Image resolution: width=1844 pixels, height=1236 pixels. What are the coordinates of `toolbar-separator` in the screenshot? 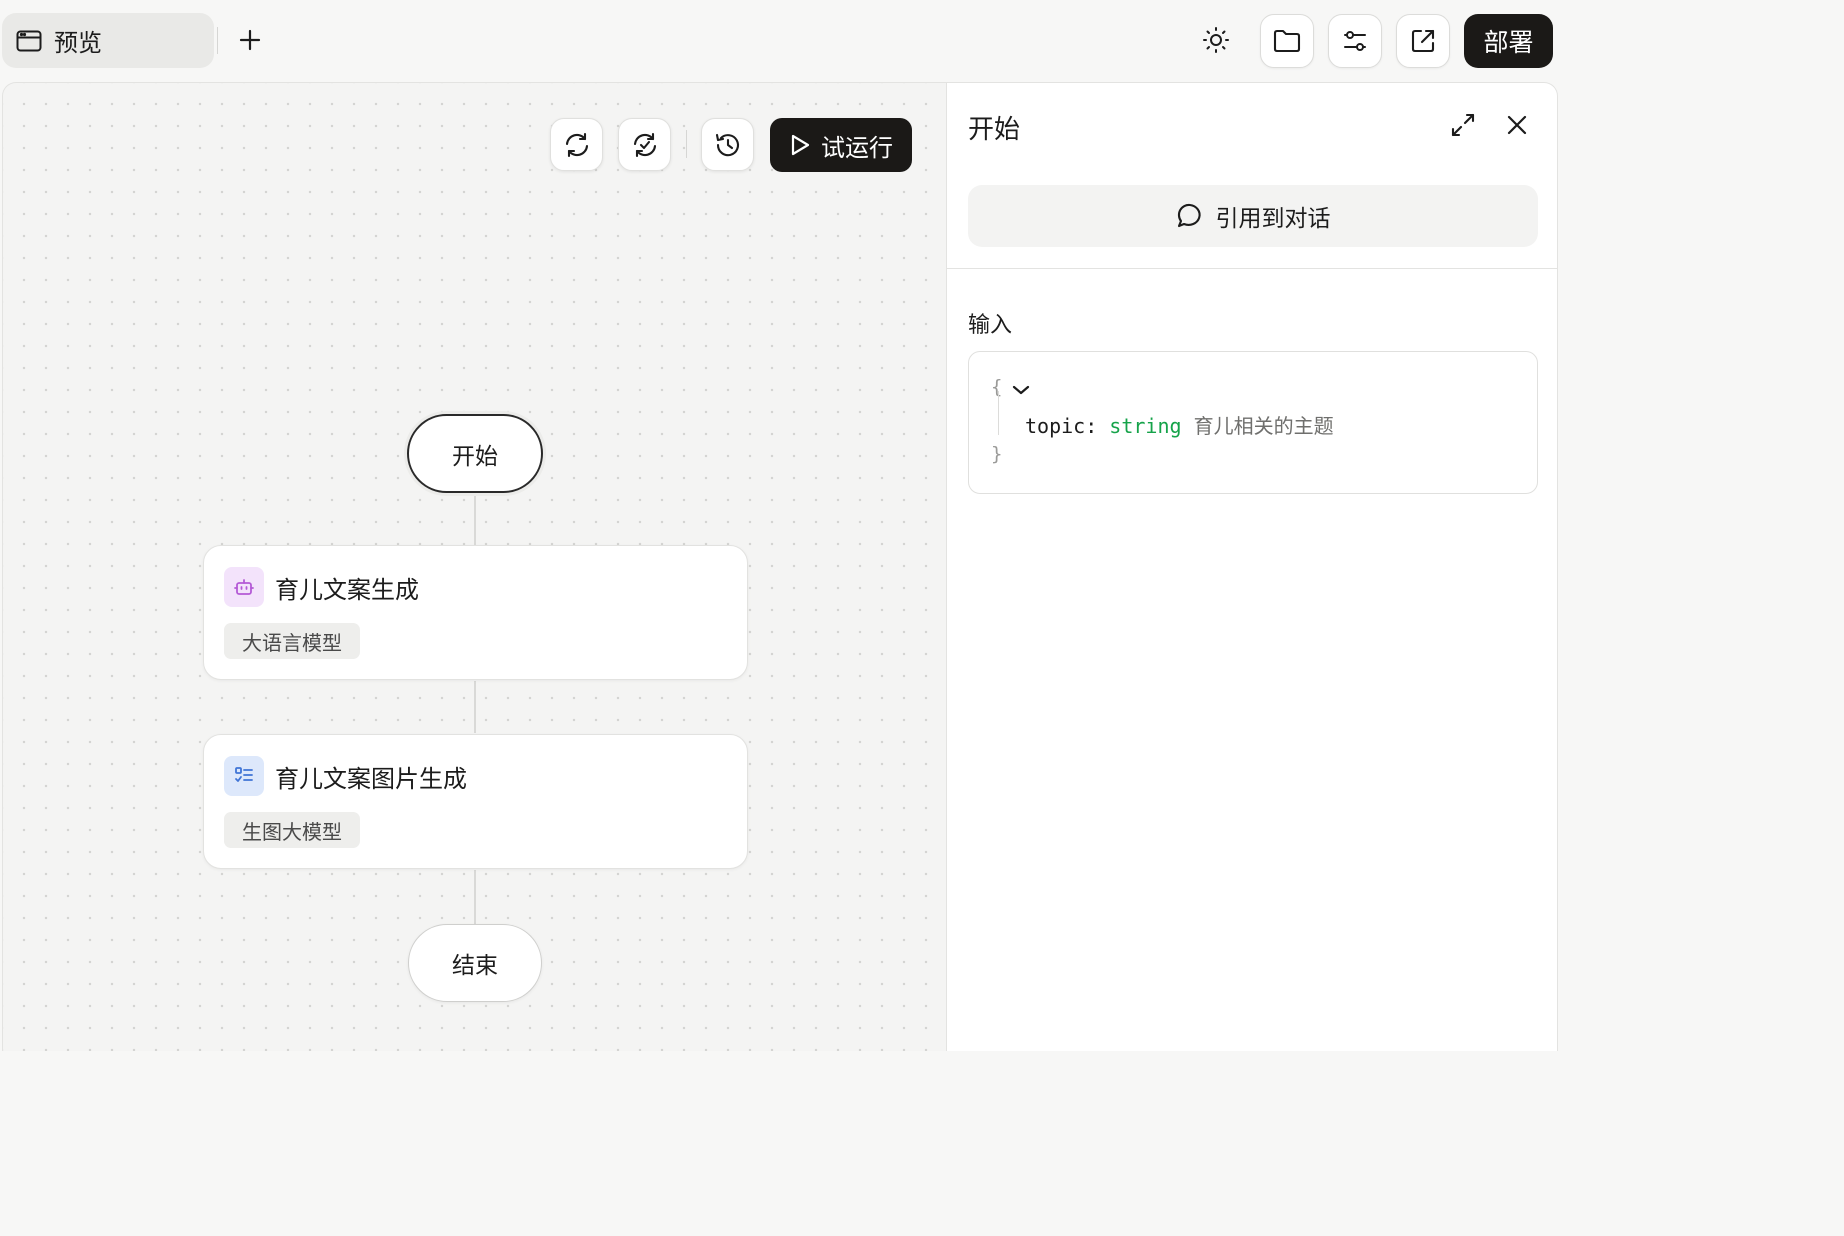 It's located at (686, 144).